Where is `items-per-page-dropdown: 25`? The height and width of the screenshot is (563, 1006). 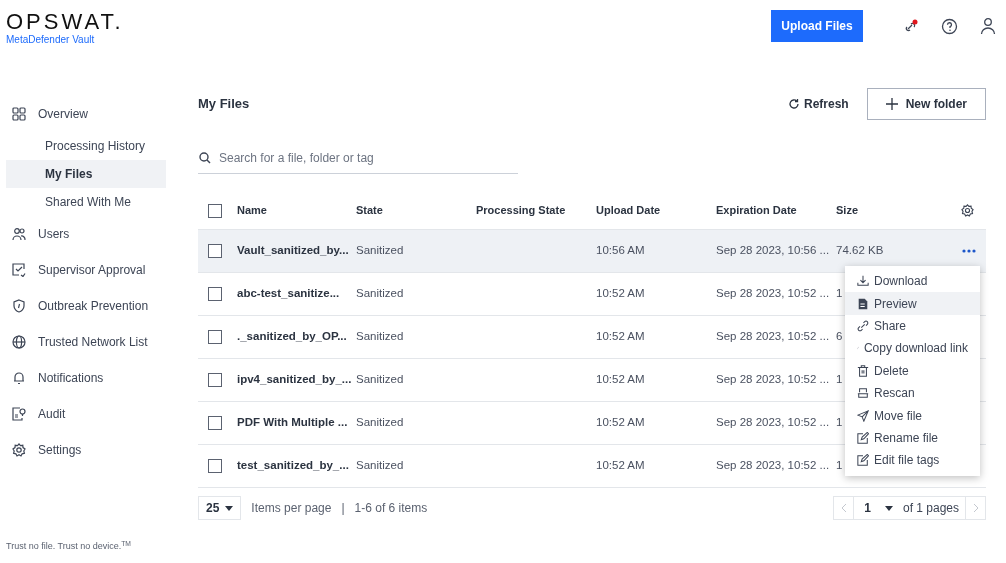 items-per-page-dropdown: 25 is located at coordinates (220, 508).